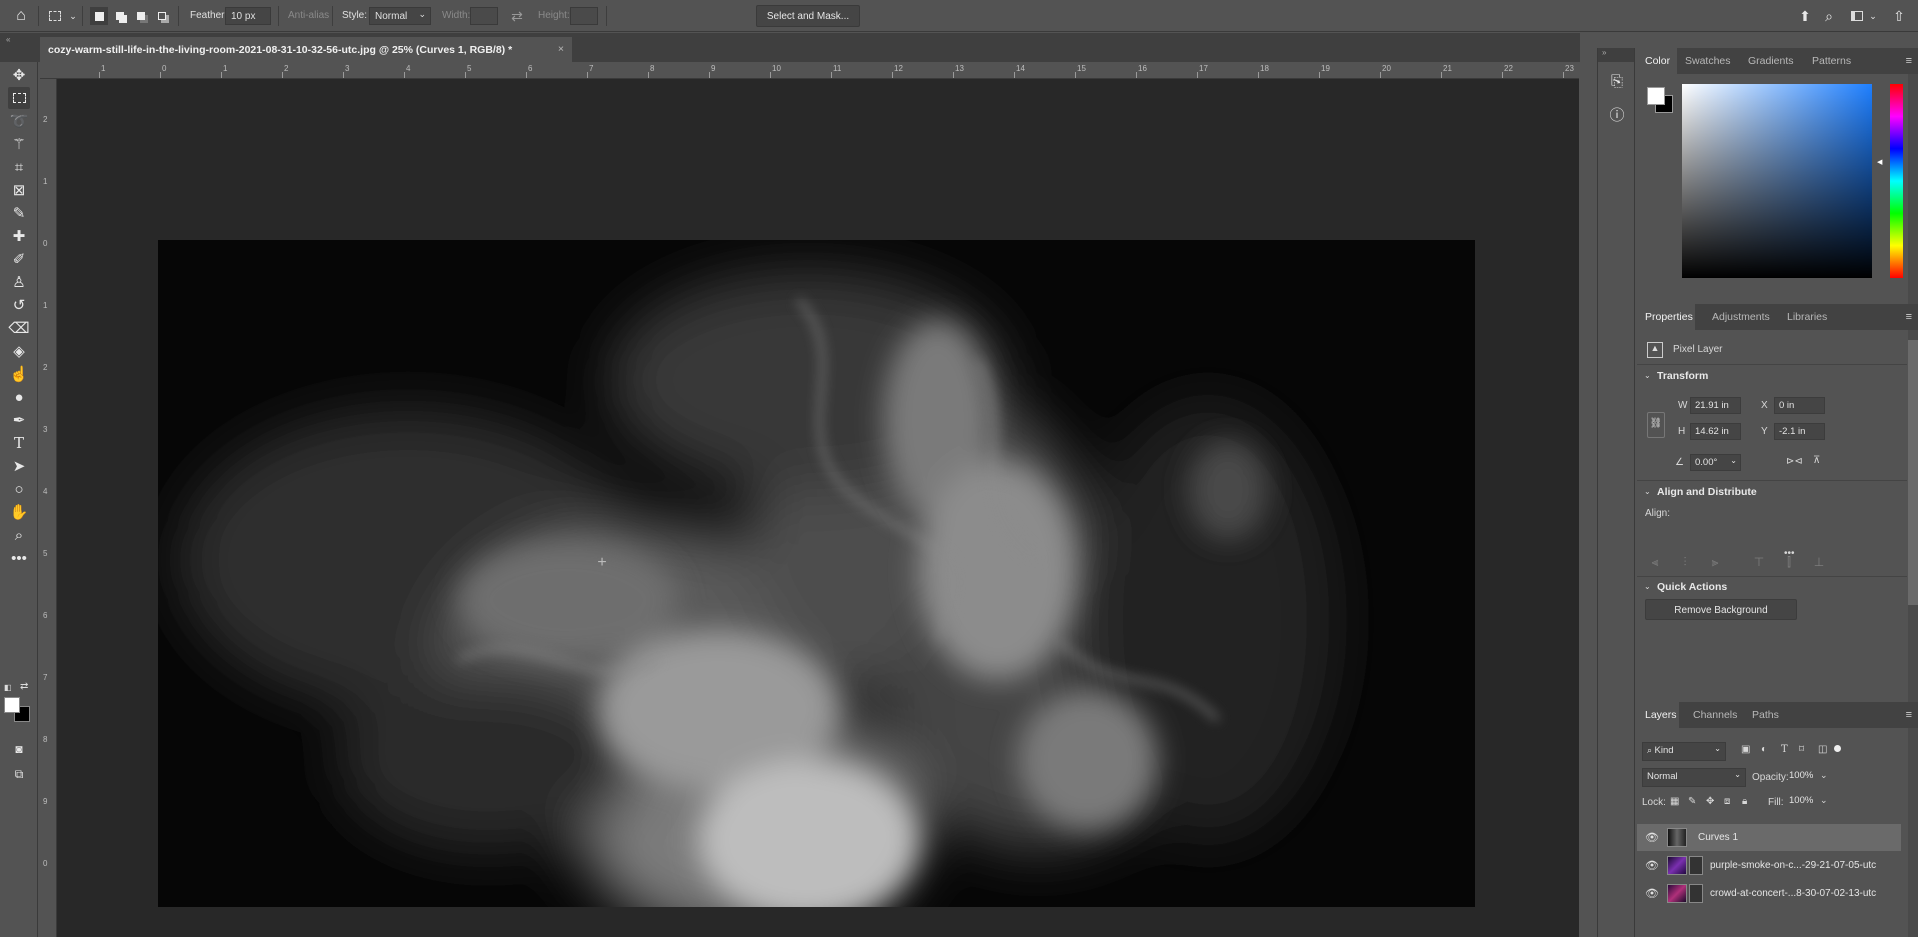 The image size is (1918, 937). I want to click on info-panel-icon: ⓘ, so click(1617, 114).